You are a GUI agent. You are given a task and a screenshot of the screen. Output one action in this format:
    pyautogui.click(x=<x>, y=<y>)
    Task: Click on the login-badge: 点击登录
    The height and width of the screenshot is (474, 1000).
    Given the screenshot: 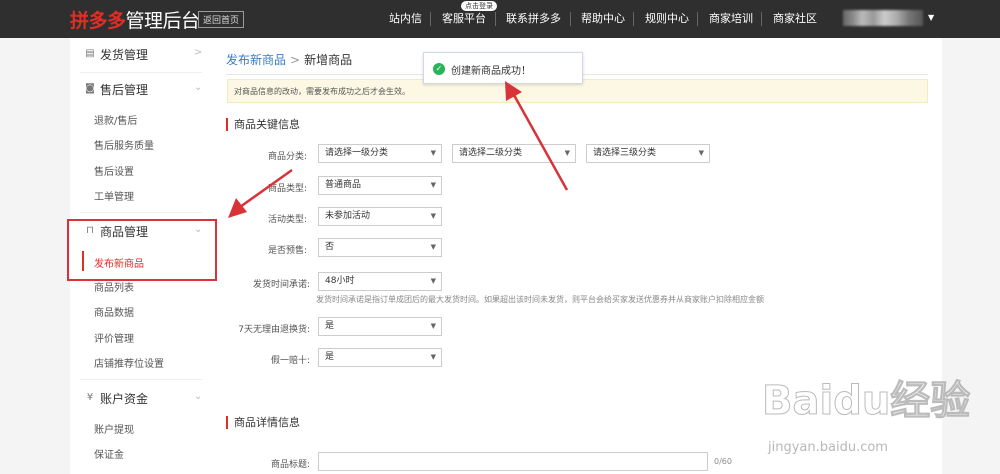 What is the action you would take?
    pyautogui.click(x=479, y=6)
    